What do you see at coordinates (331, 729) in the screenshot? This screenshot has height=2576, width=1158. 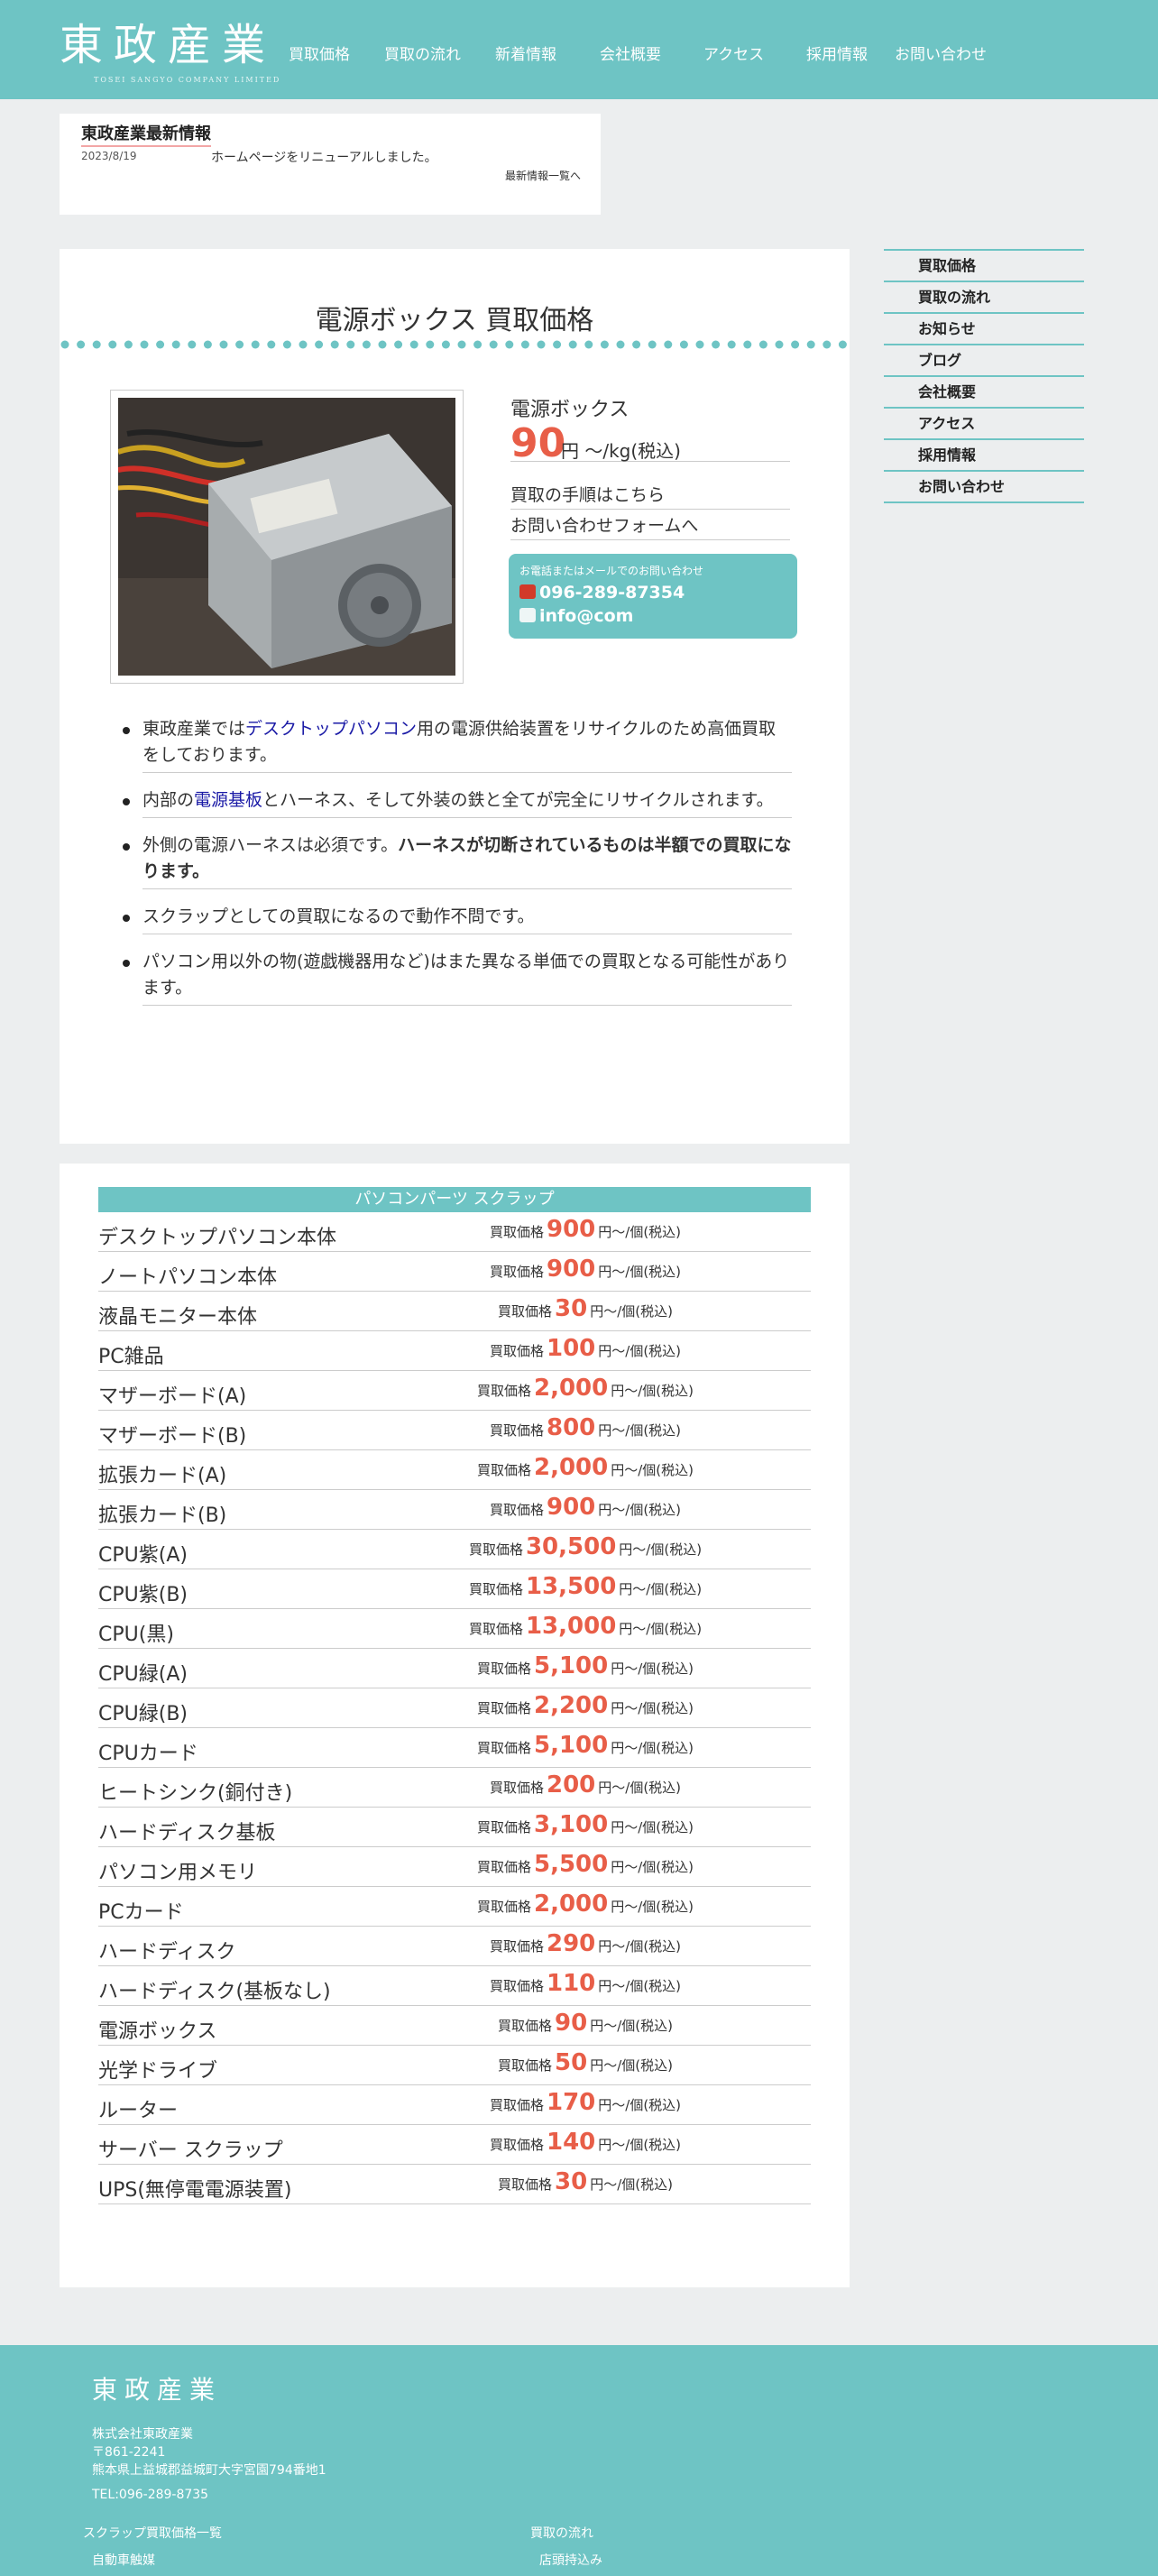 I see `desktop-pc-link: デスクトップパソコン` at bounding box center [331, 729].